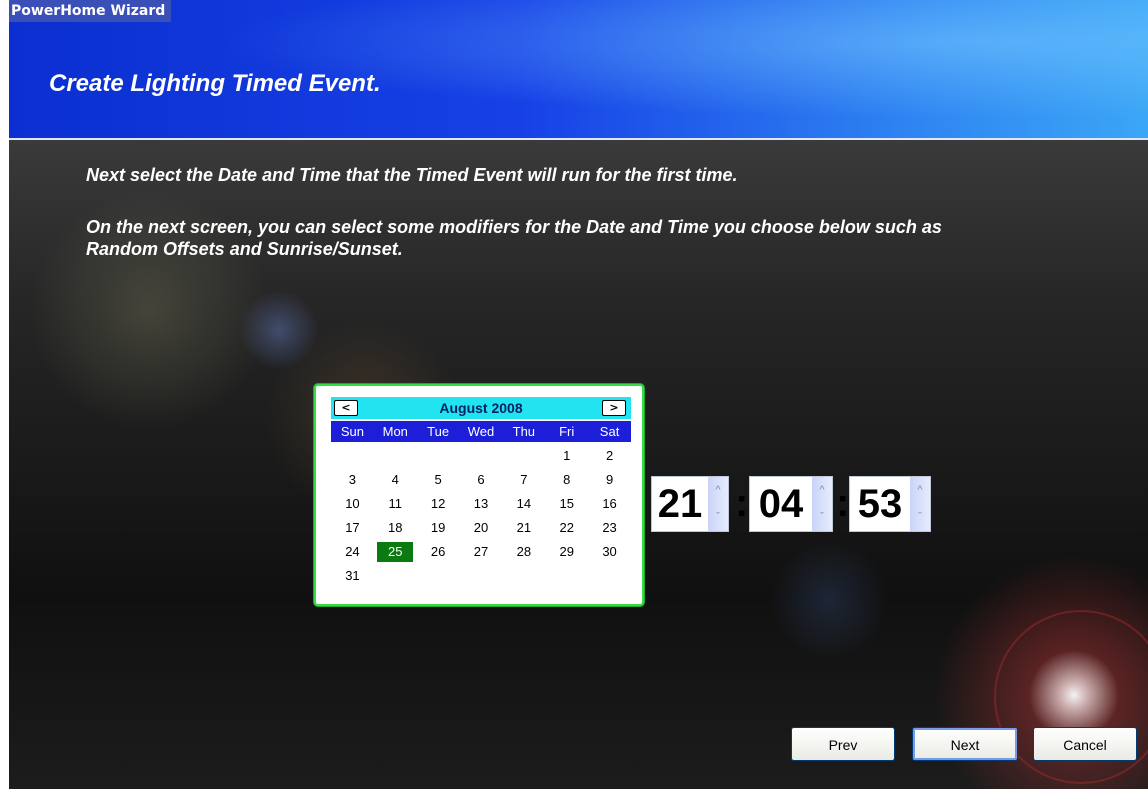  What do you see at coordinates (352, 480) in the screenshot?
I see `calendar-day: 3` at bounding box center [352, 480].